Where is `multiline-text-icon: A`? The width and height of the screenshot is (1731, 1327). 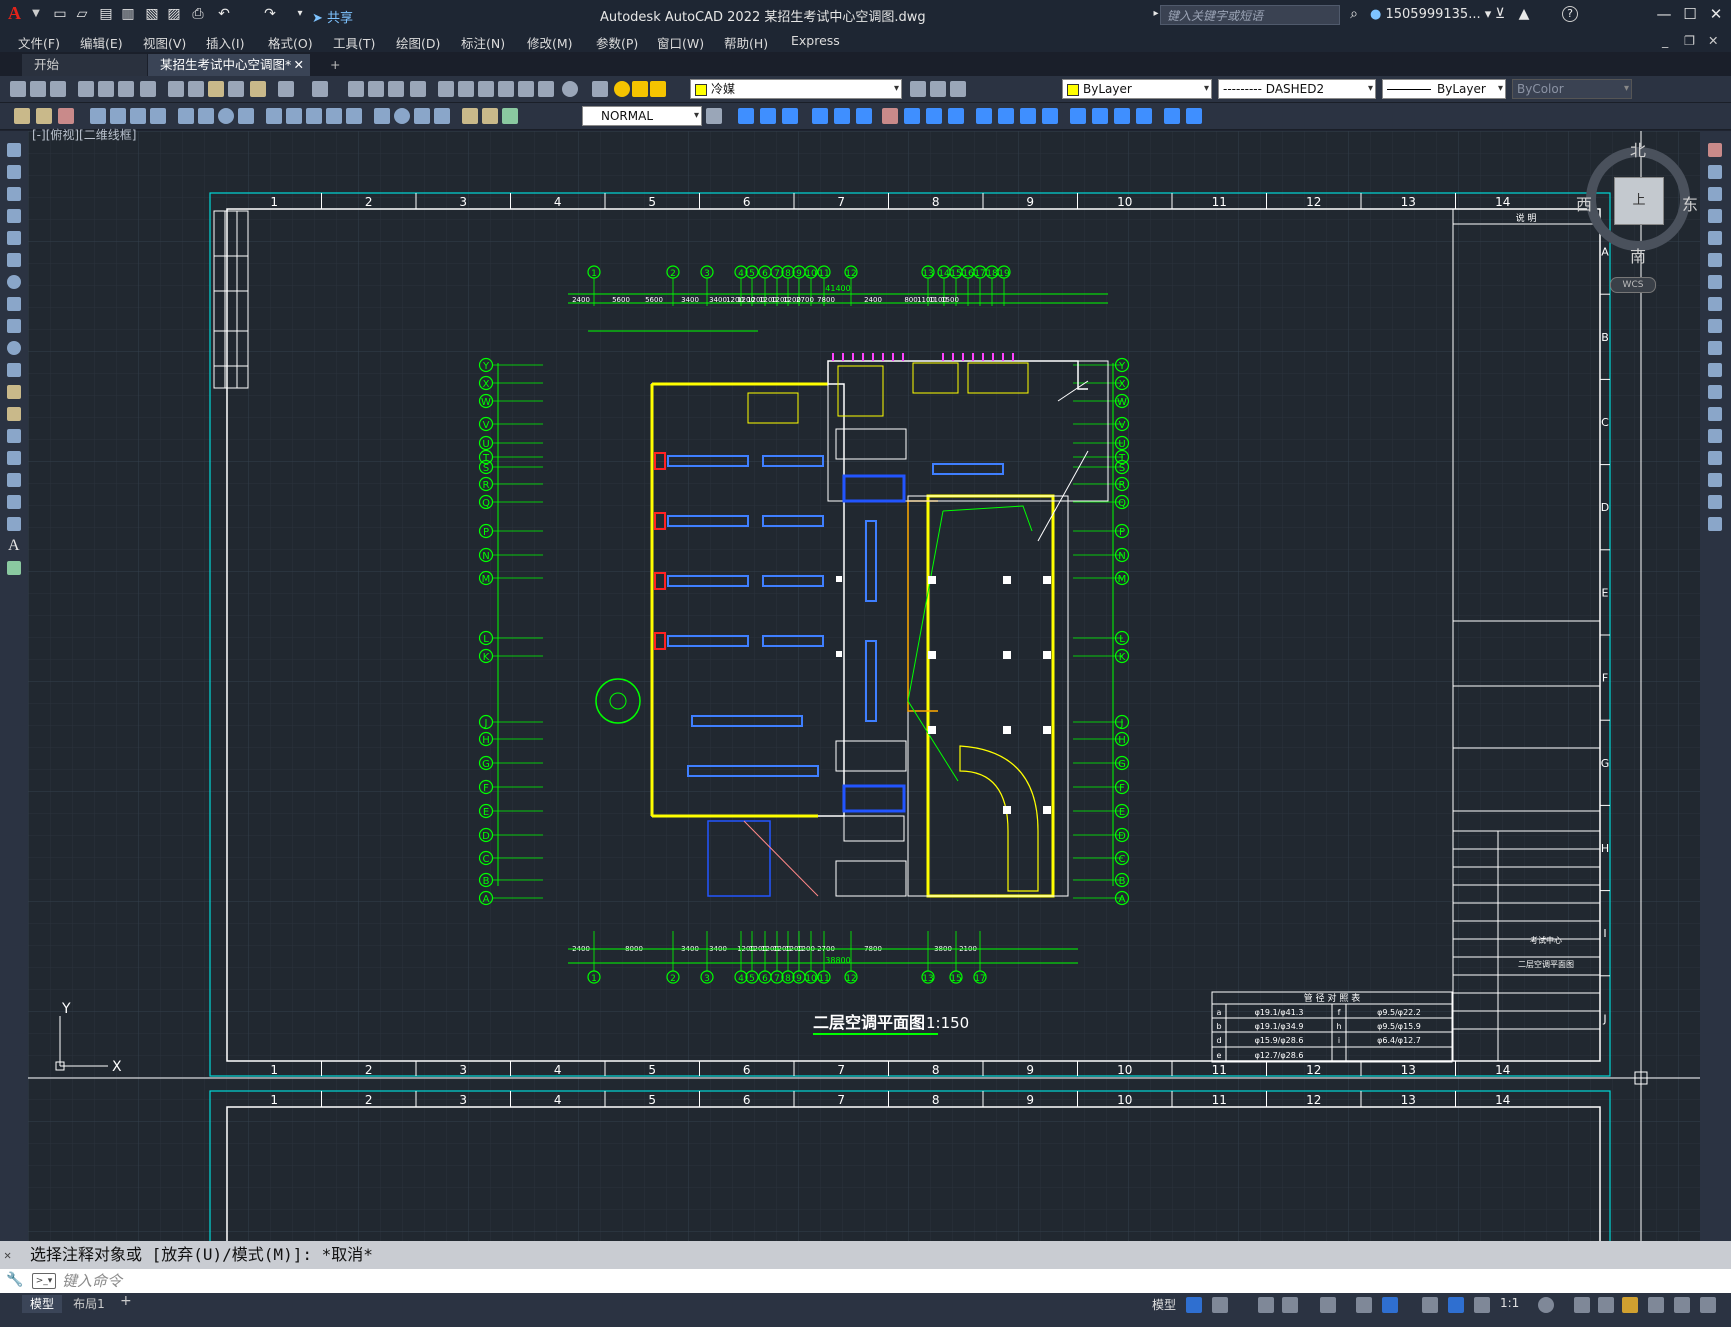 multiline-text-icon: A is located at coordinates (14, 546).